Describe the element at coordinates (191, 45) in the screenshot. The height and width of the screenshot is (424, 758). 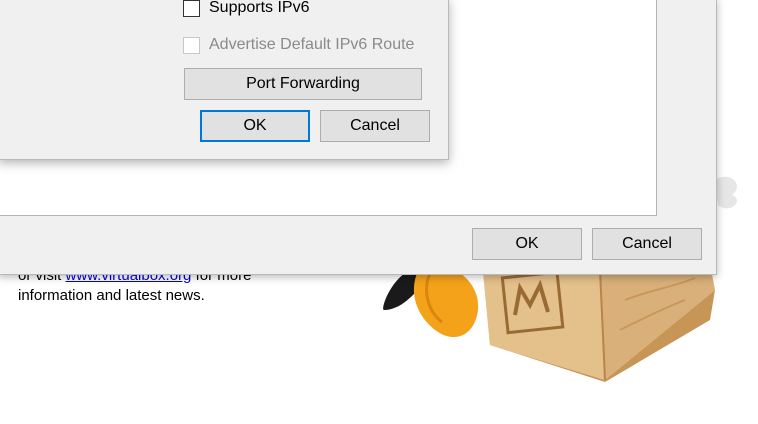
I see `advertise-route-checkbox` at that location.